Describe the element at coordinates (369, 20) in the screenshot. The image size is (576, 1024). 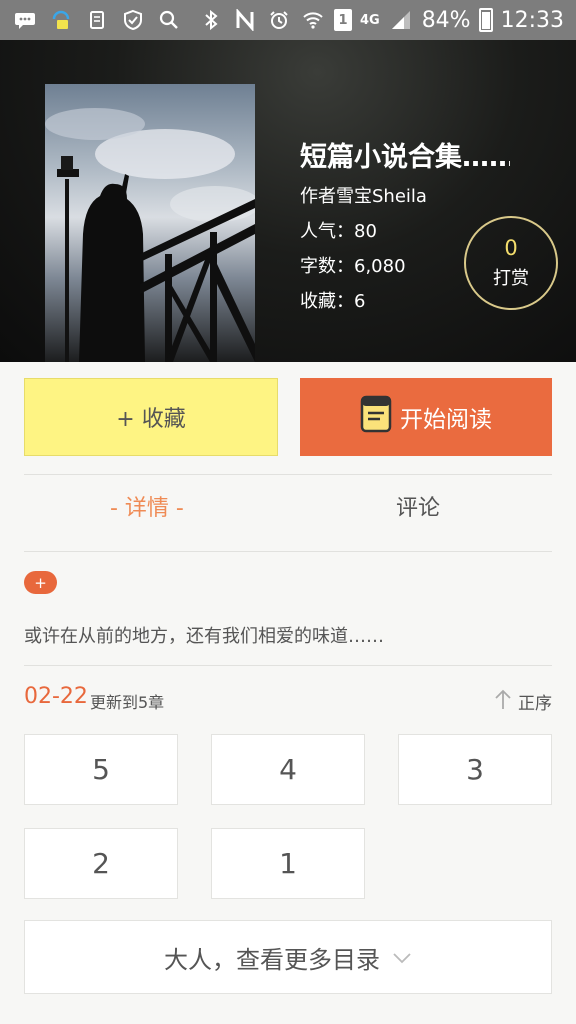
I see `network-type: 4G` at that location.